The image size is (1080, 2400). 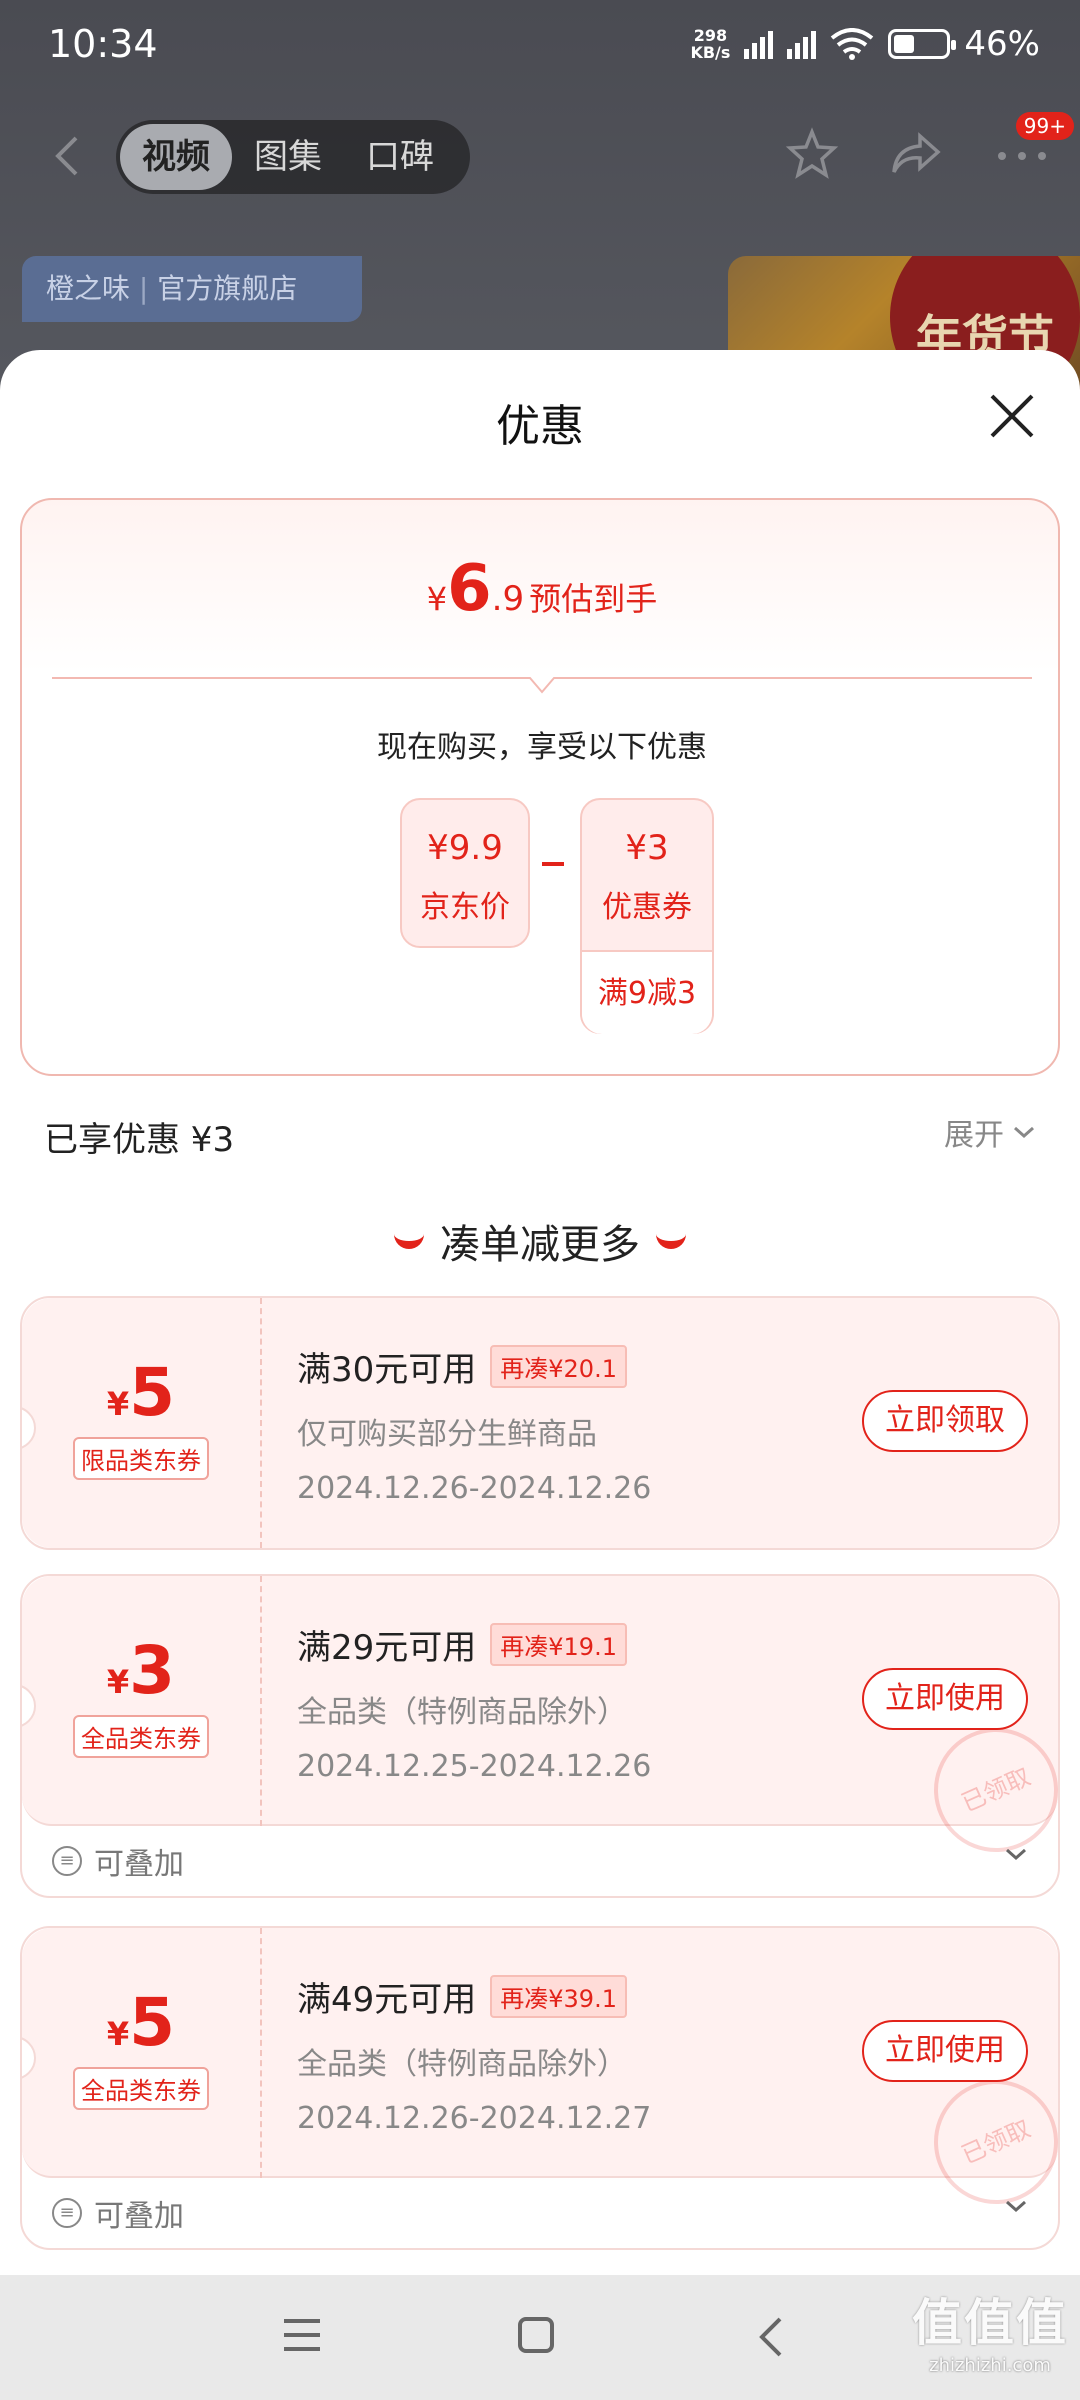 I want to click on coupon-deduction-amount: ¥3, so click(x=647, y=848).